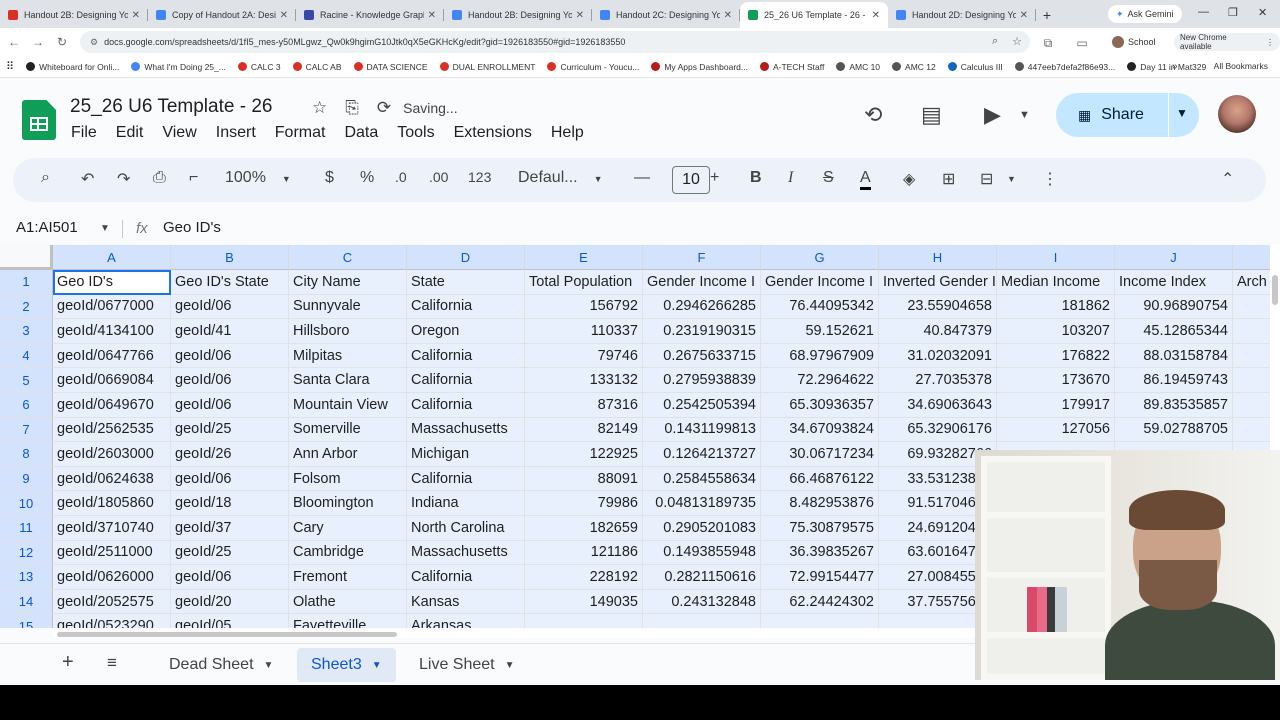  What do you see at coordinates (975, 67) in the screenshot?
I see `bookmark-item: Calculus III` at bounding box center [975, 67].